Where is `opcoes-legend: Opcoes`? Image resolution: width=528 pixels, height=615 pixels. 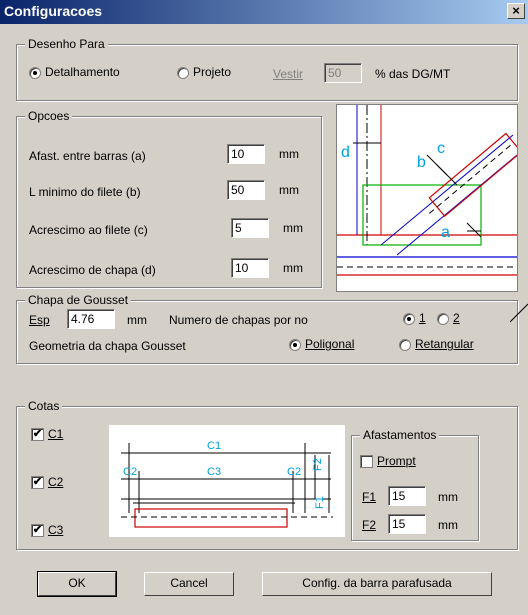
opcoes-legend: Opcoes is located at coordinates (49, 116).